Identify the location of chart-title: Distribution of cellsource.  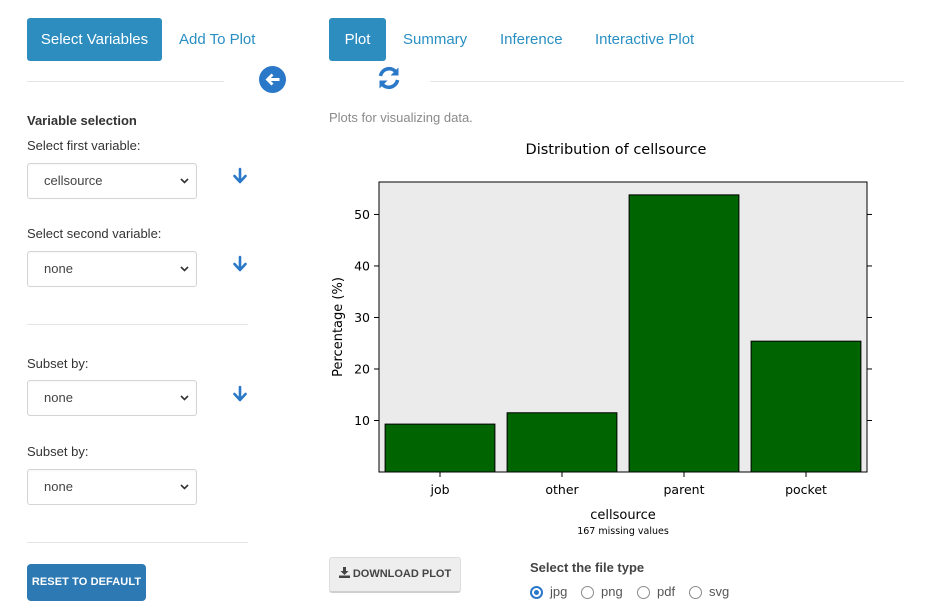
(616, 150).